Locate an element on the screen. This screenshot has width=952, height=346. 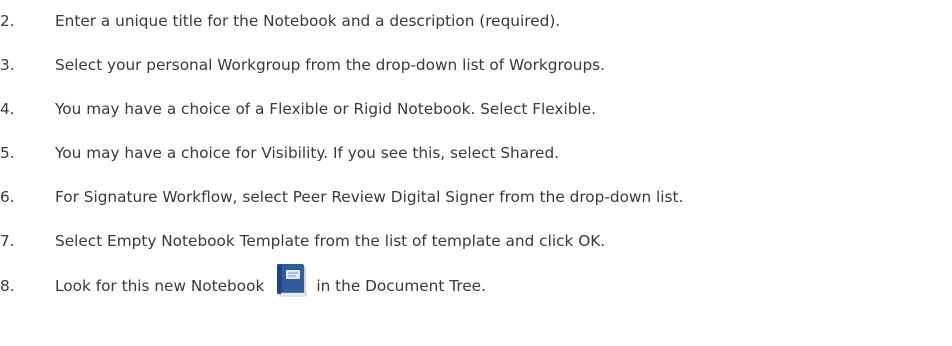
step-number: 6. is located at coordinates (7, 197).